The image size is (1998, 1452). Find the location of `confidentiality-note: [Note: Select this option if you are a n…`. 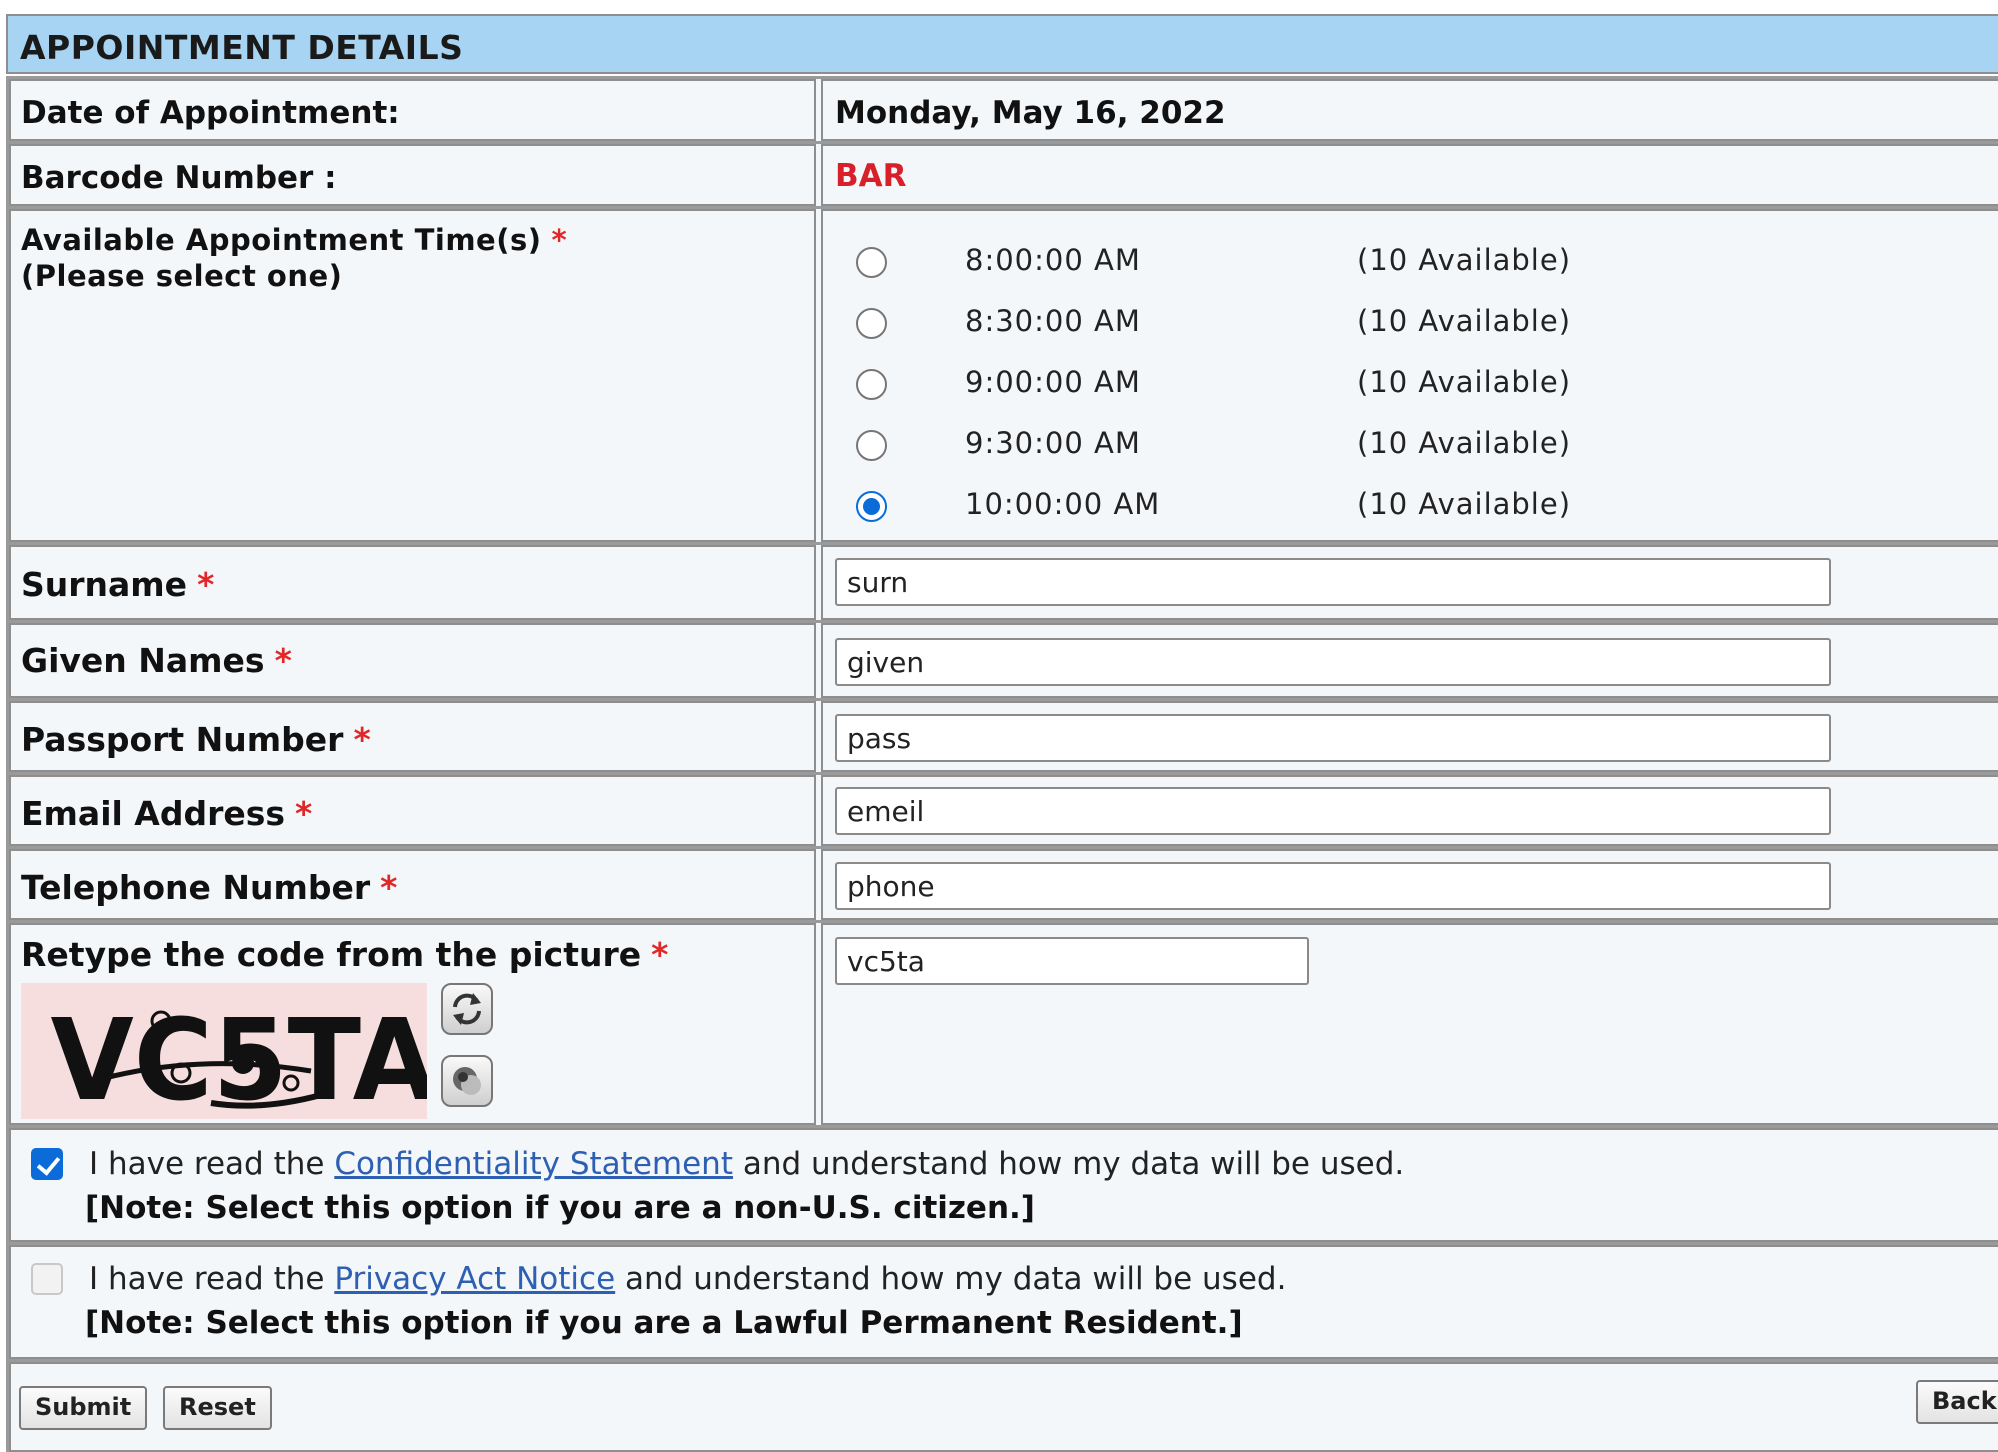

confidentiality-note: [Note: Select this option if you are a n… is located at coordinates (560, 1208).